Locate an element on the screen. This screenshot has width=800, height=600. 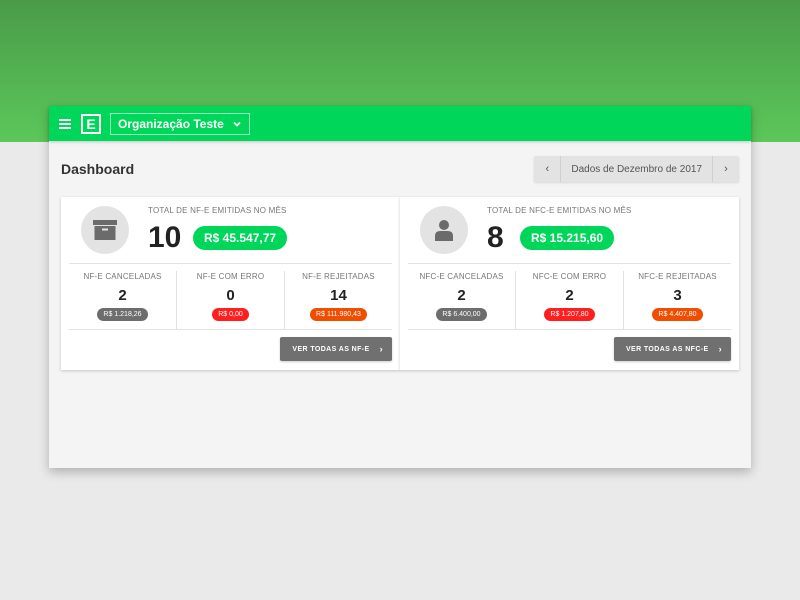
organization-select: Organização Teste is located at coordinates (180, 123).